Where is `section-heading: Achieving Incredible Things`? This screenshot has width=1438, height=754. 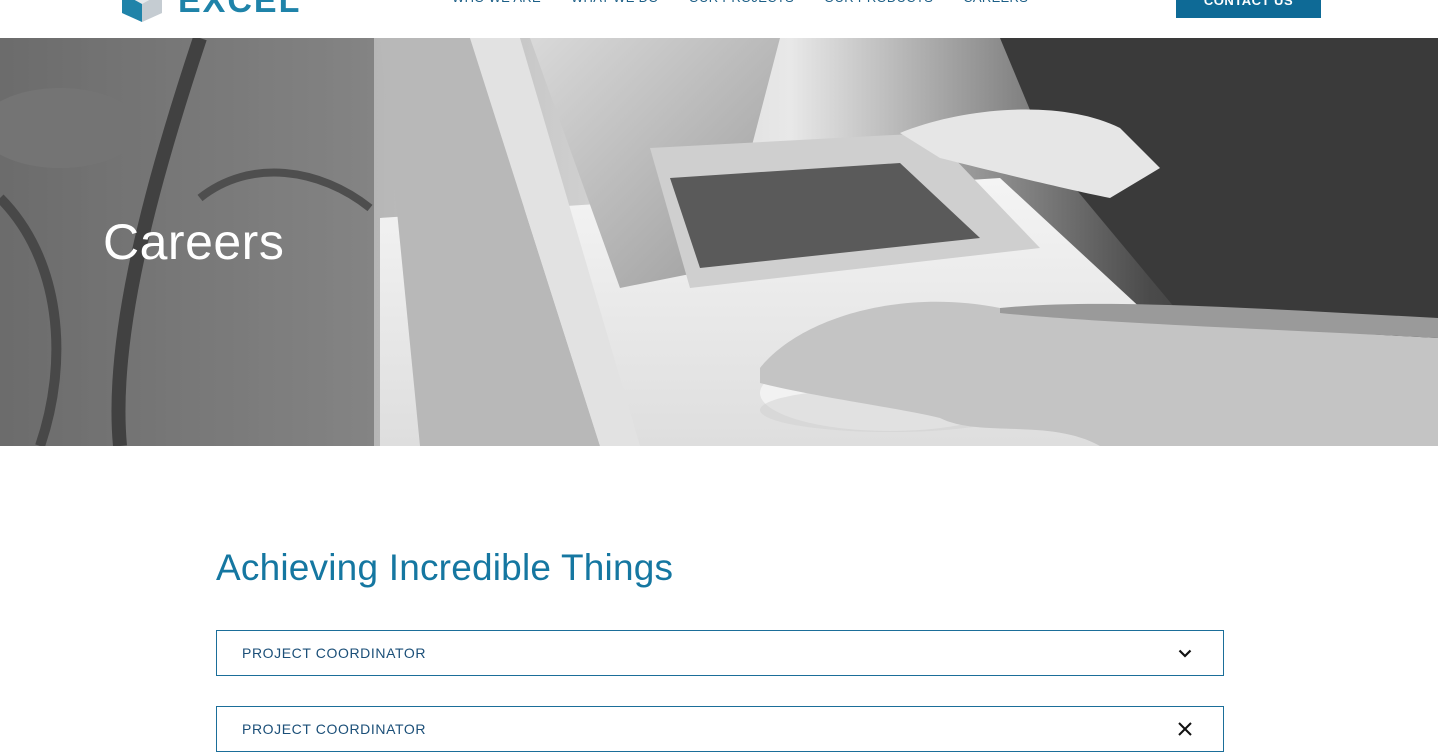
section-heading: Achieving Incredible Things is located at coordinates (445, 567).